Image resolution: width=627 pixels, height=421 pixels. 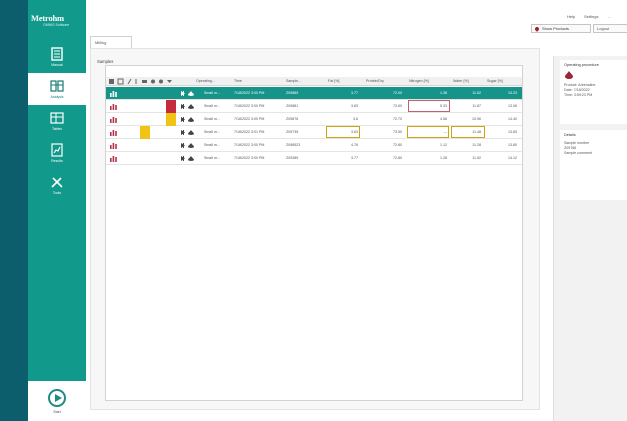 I want to click on col-protein: Protein/Dry, so click(x=386, y=81).